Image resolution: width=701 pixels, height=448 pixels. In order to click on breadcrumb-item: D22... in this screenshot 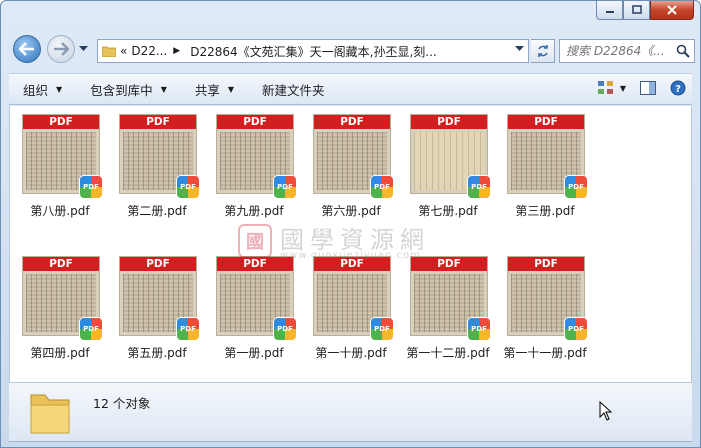, I will do `click(149, 51)`.